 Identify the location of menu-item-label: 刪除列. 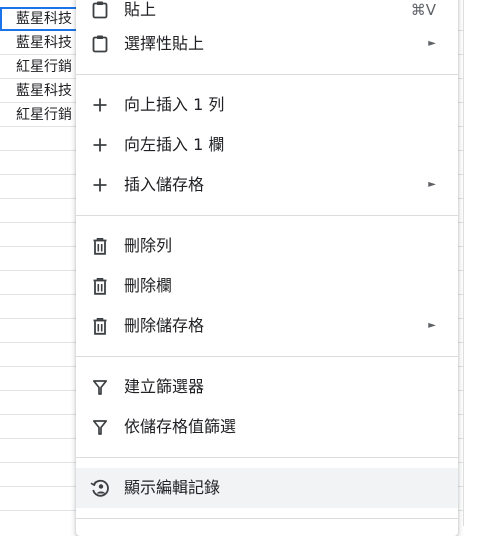
(148, 245).